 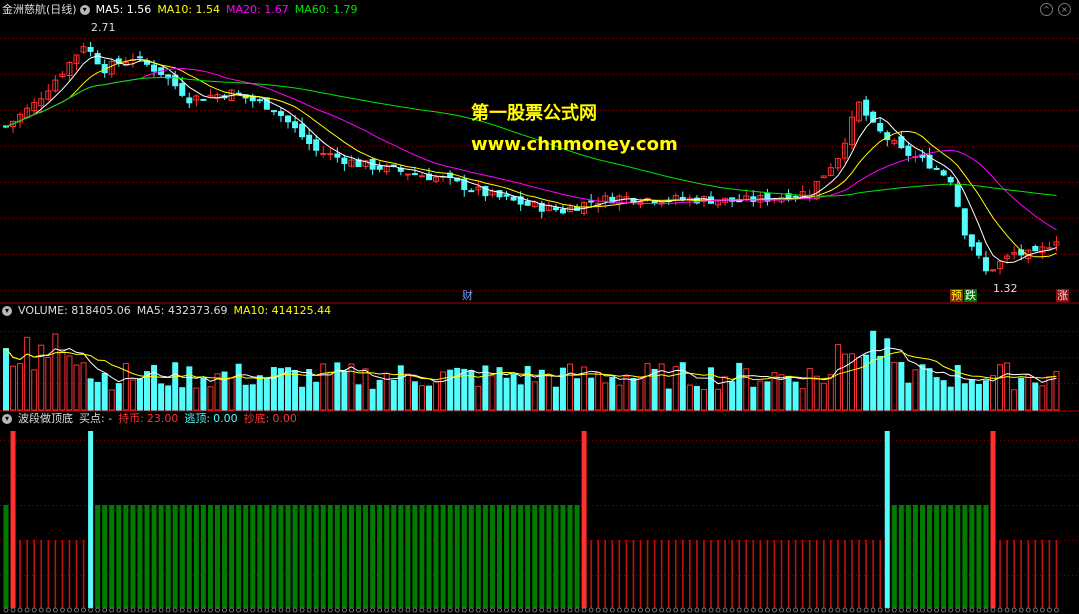 What do you see at coordinates (1064, 9) in the screenshot?
I see `close-icon: ×` at bounding box center [1064, 9].